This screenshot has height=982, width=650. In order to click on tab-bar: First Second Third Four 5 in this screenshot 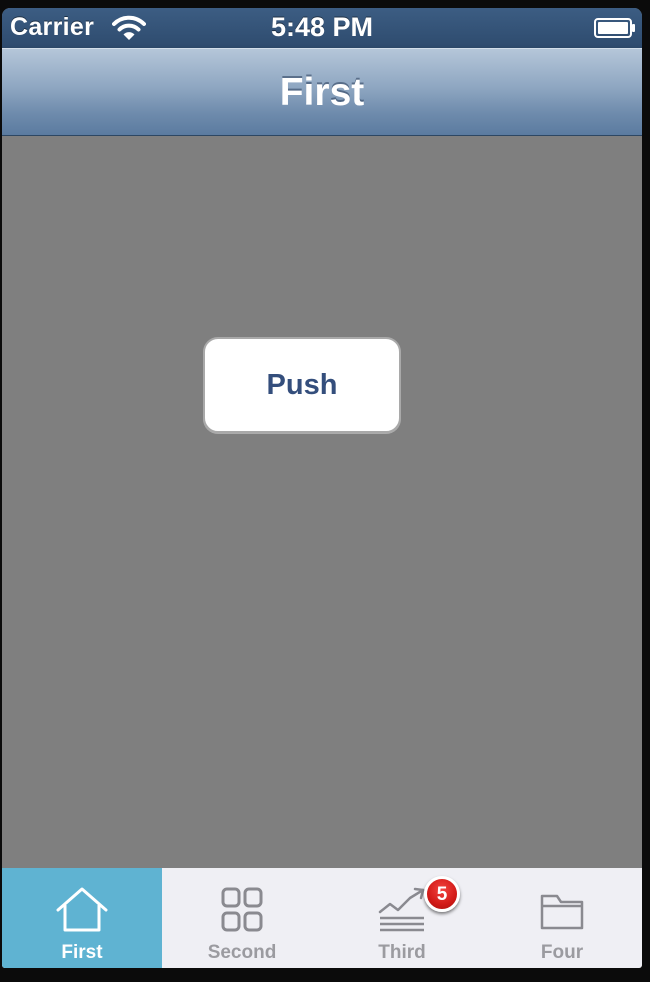, I will do `click(322, 918)`.